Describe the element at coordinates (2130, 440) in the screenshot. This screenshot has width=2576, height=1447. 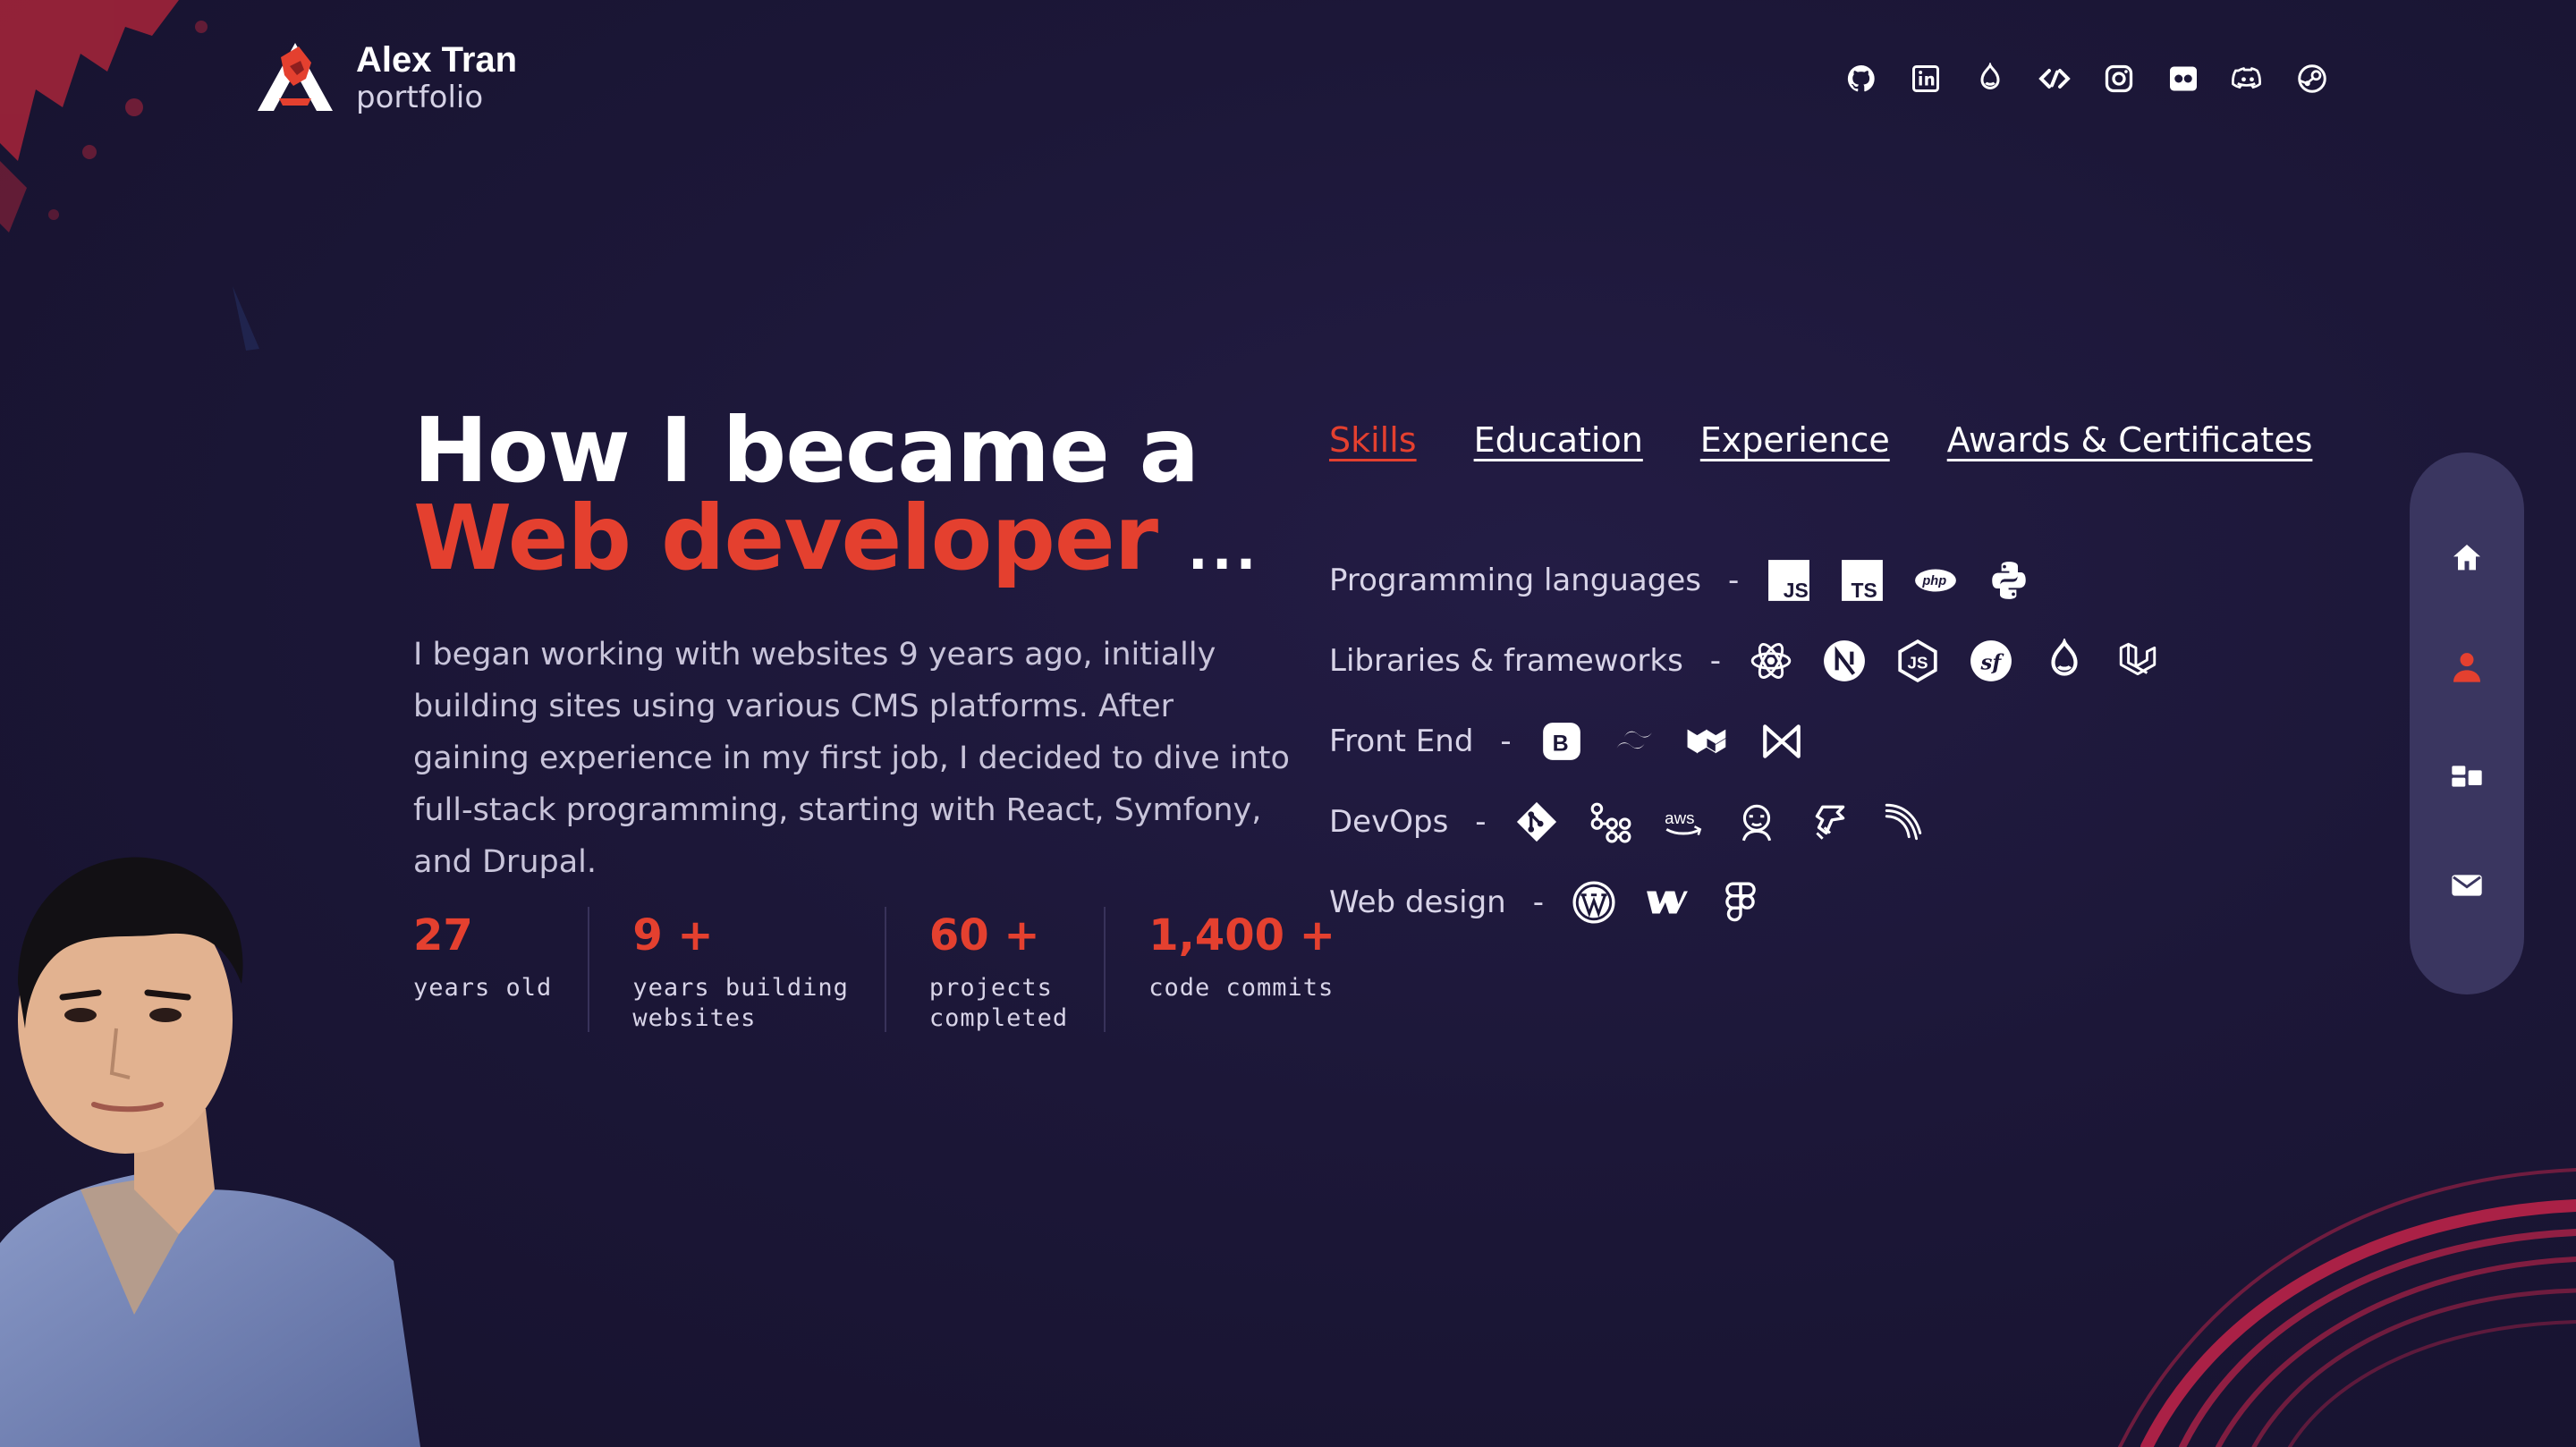
I see `tab-awards: Awards & Certificates` at that location.